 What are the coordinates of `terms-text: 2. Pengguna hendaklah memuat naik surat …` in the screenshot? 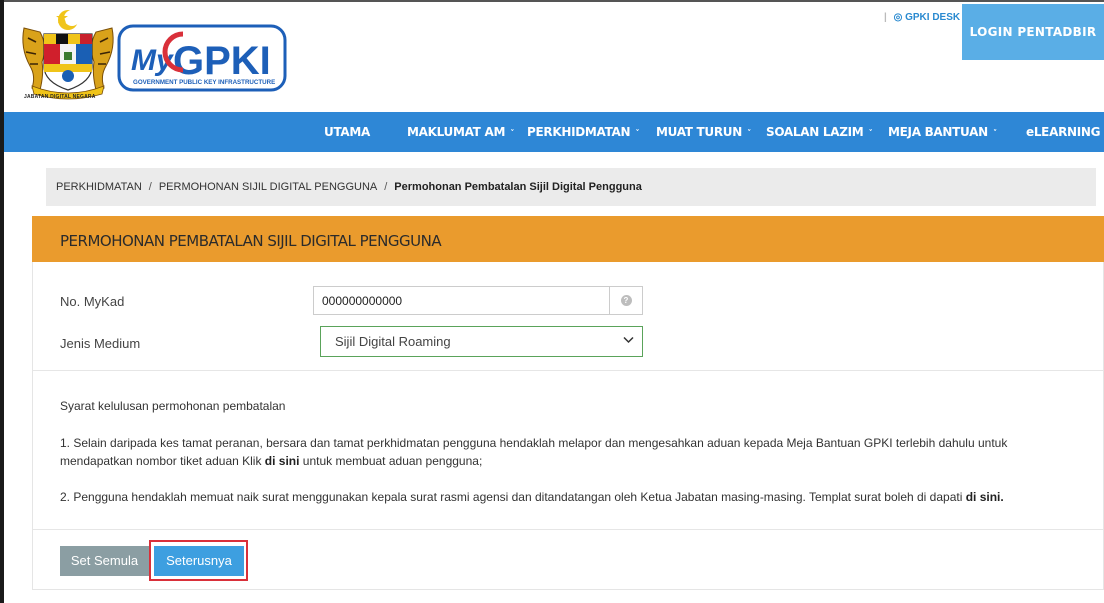 It's located at (513, 497).